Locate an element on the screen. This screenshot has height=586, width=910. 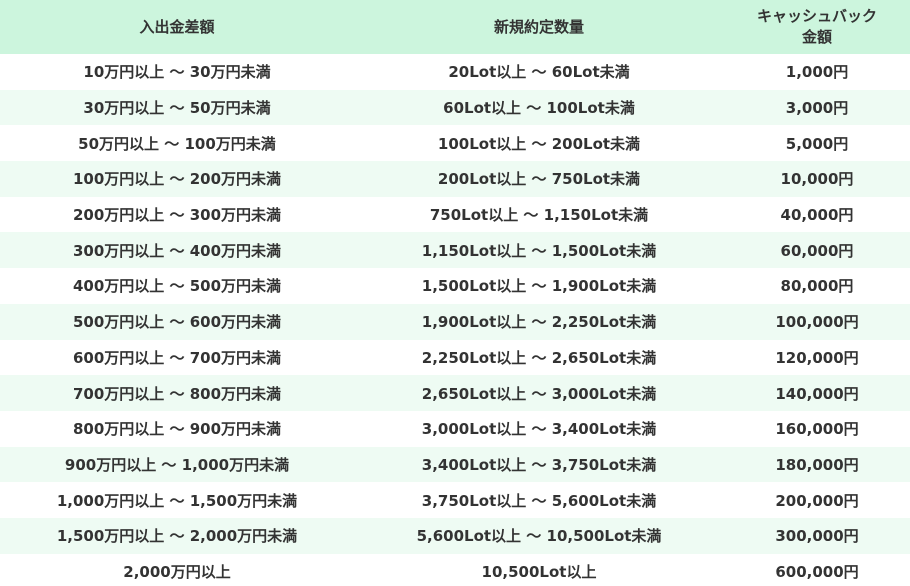
cell-deposit: 1,000万円以上 ～ 1,500万円未満 is located at coordinates (177, 500).